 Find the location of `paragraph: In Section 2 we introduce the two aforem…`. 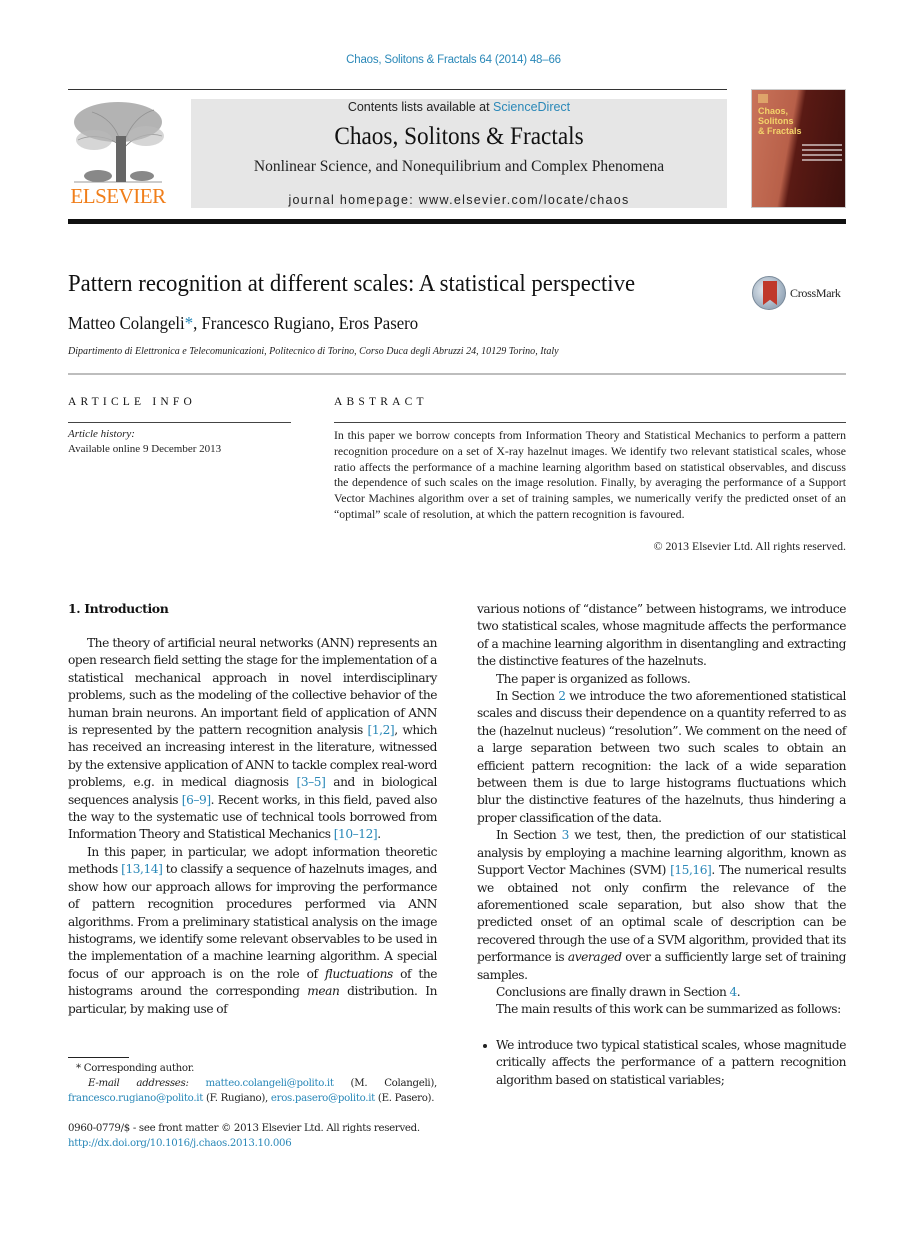

paragraph: In Section 2 we introduce the two aforem… is located at coordinates (661, 757).